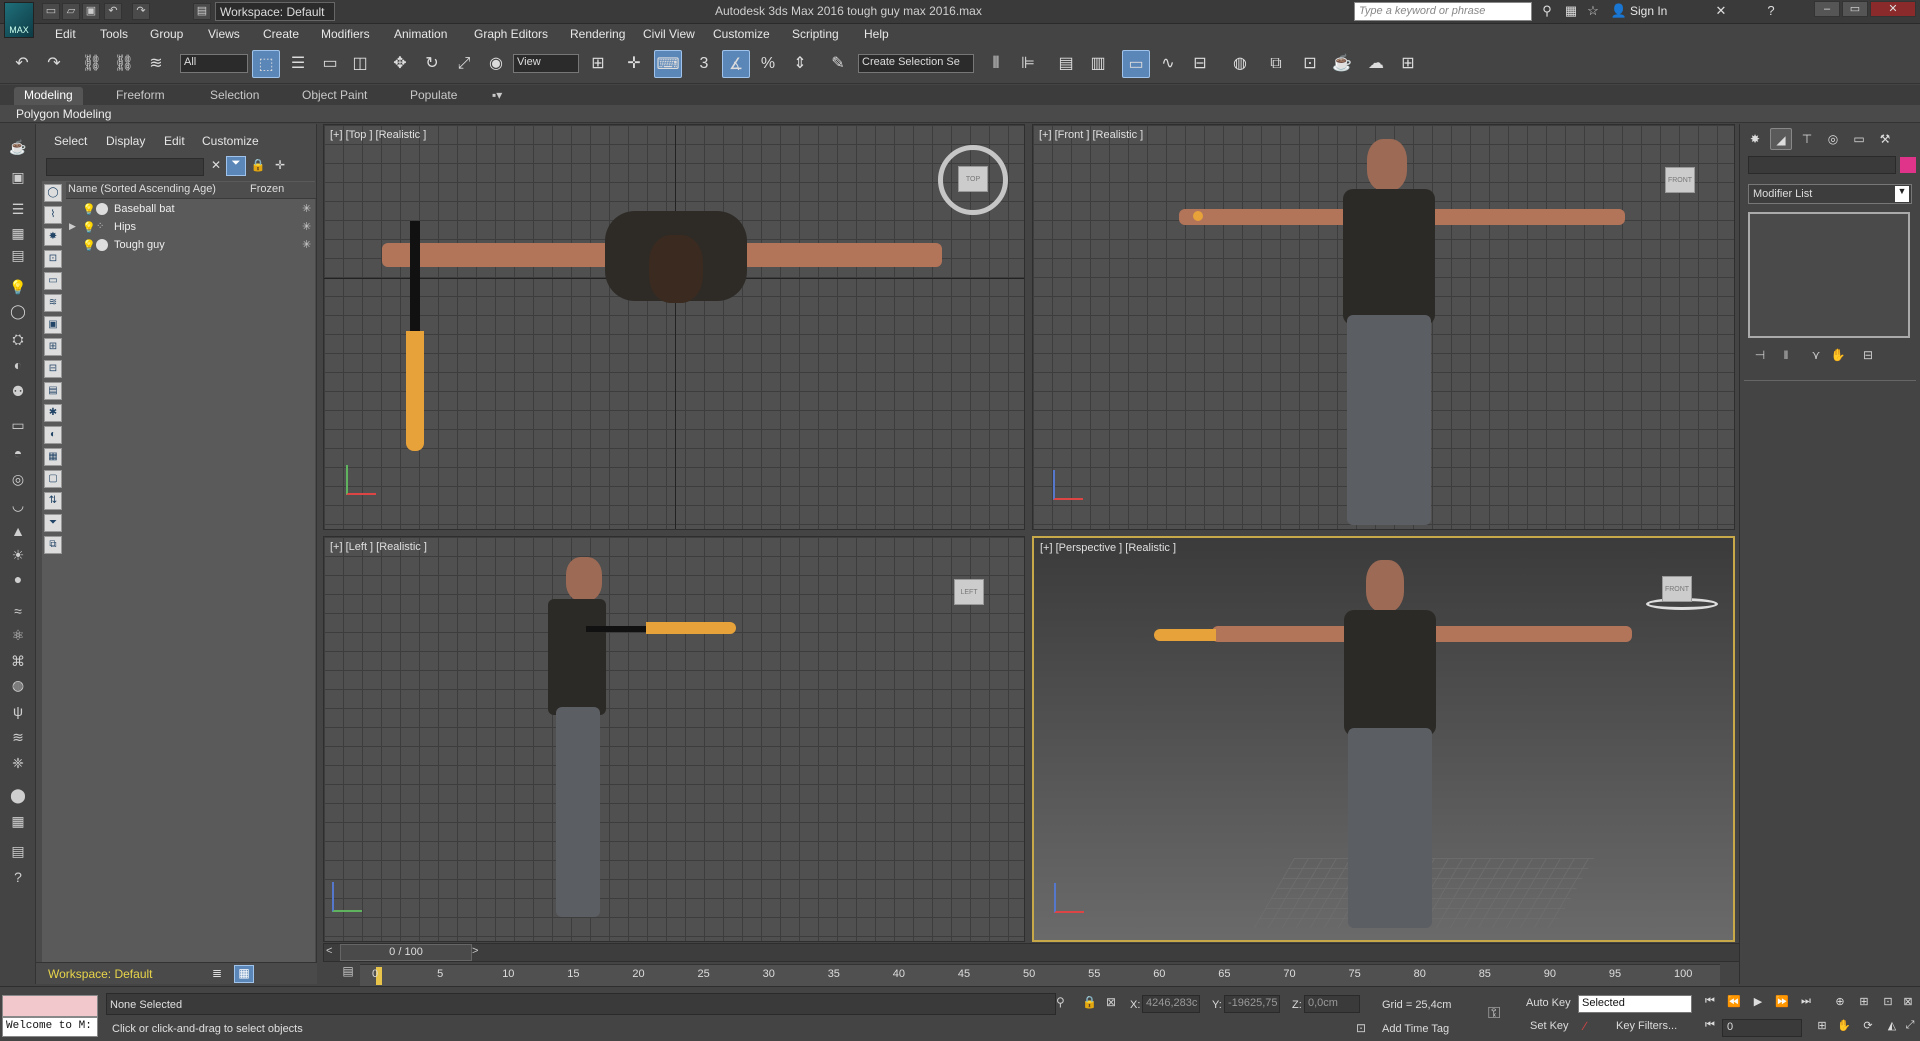 This screenshot has width=1920, height=1041. What do you see at coordinates (1376, 64) in the screenshot?
I see `render-in-cloud-icon: ☁` at bounding box center [1376, 64].